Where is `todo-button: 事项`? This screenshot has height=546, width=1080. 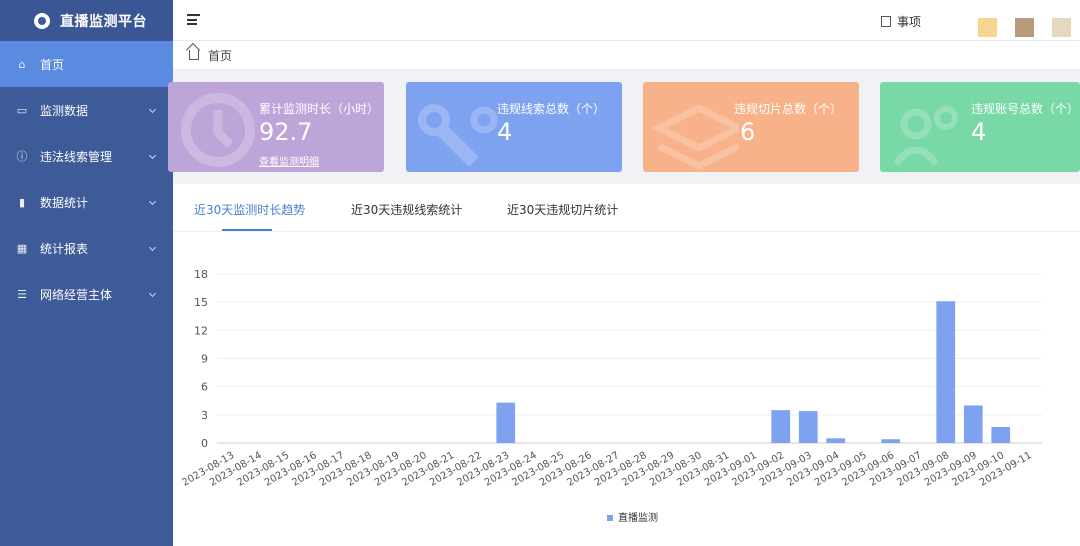
todo-button: 事项 is located at coordinates (901, 21).